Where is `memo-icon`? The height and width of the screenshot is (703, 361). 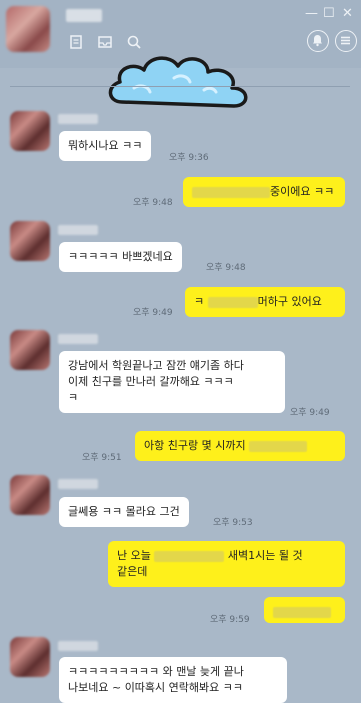 memo-icon is located at coordinates (76, 42).